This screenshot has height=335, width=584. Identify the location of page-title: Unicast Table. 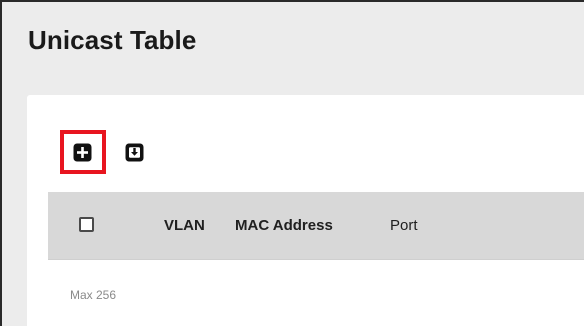
(112, 40).